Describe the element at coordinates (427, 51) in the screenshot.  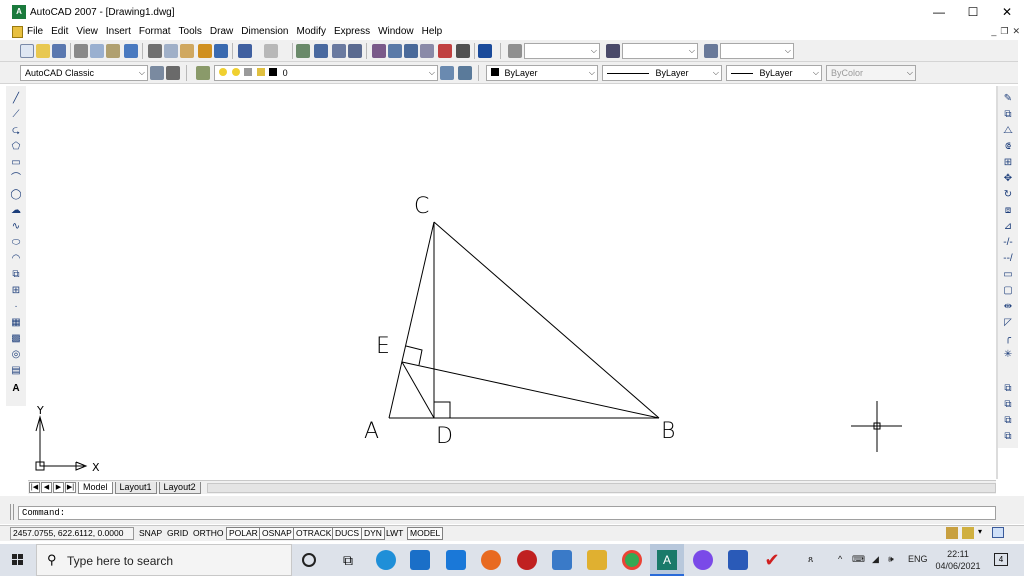
I see `sheet-set-icon` at that location.